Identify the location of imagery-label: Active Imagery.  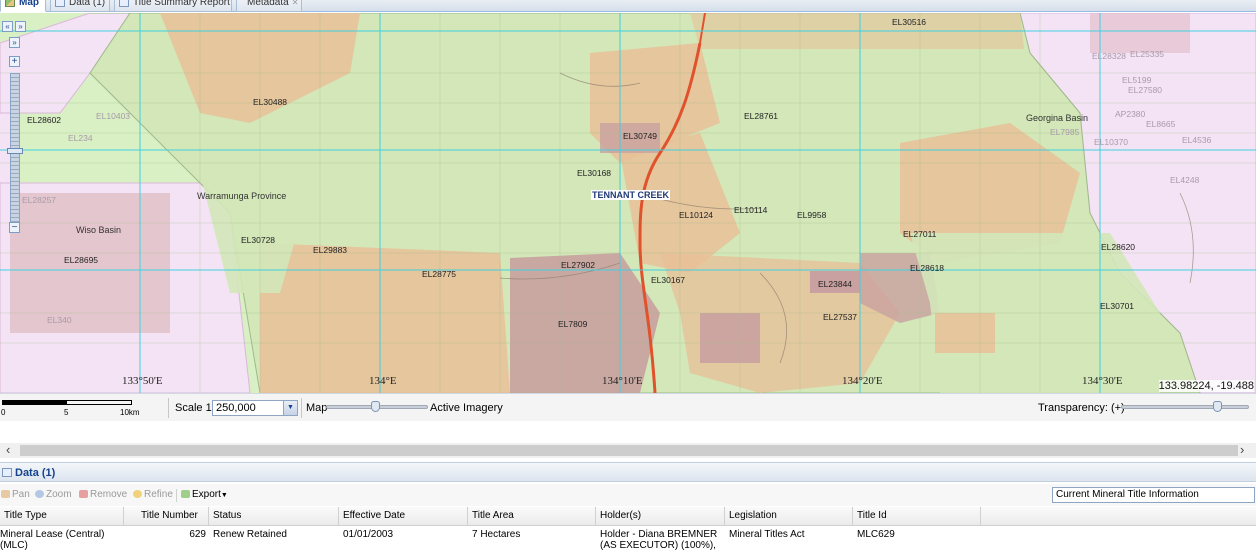
(466, 408).